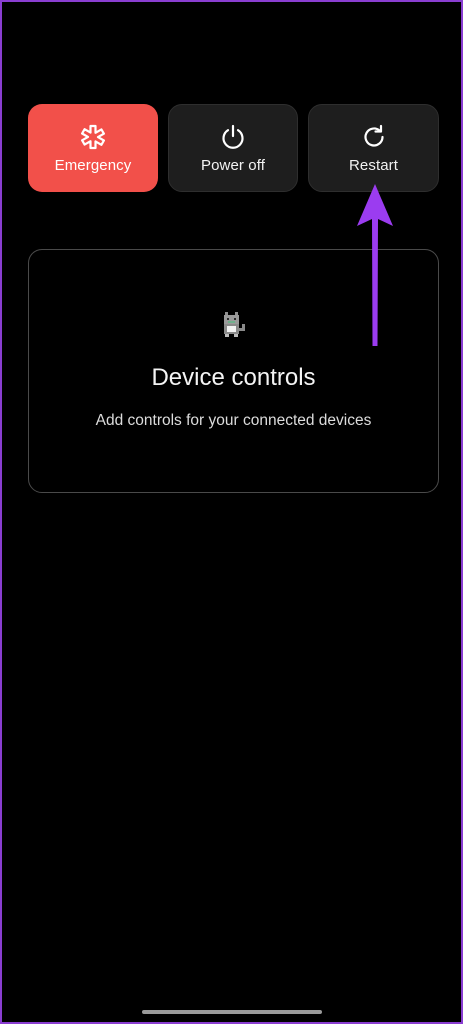 The height and width of the screenshot is (1024, 463). I want to click on device-controls-subtitle: Add controls for your connected devices, so click(233, 420).